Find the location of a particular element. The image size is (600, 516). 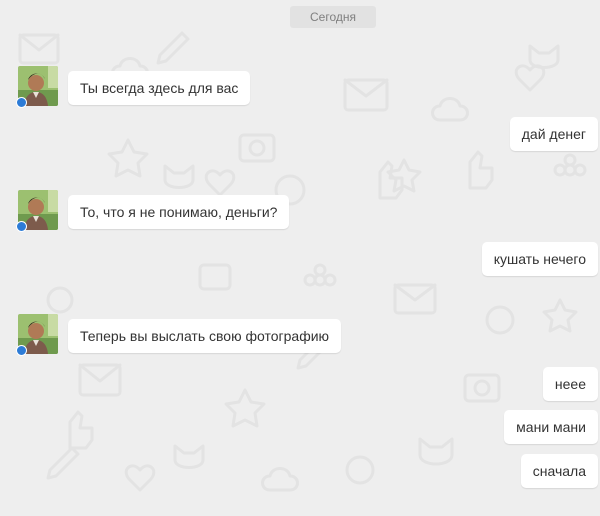

message-outgoing: сначала is located at coordinates (559, 471).